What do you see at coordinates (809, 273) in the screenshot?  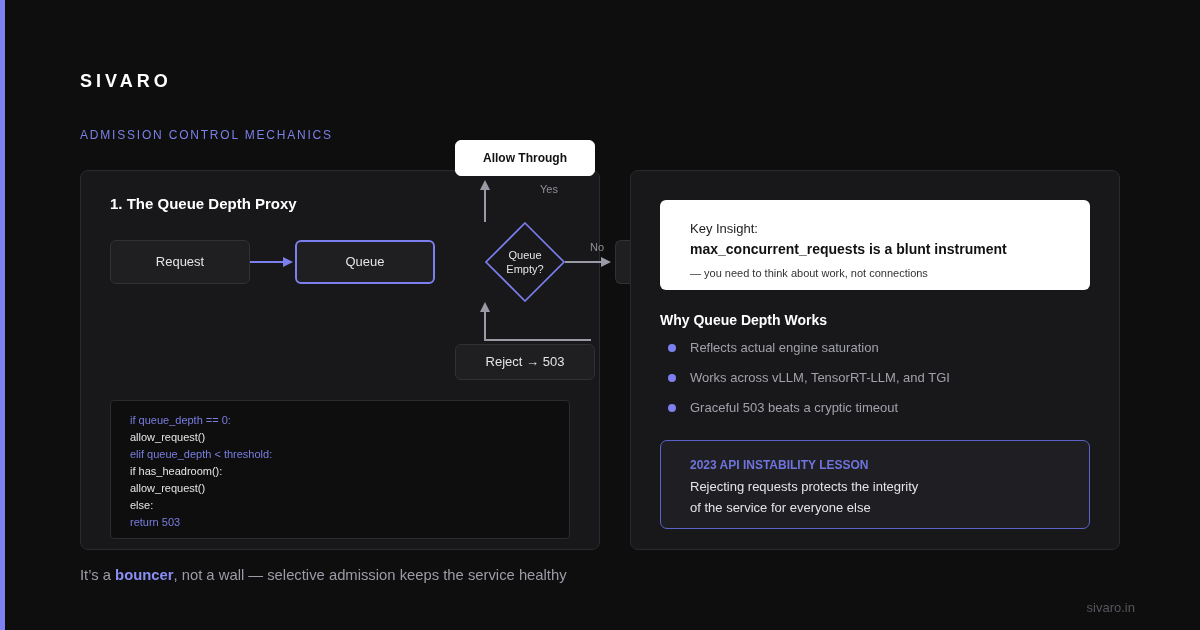 I see `callout-note: — you need to think about work, not connections` at bounding box center [809, 273].